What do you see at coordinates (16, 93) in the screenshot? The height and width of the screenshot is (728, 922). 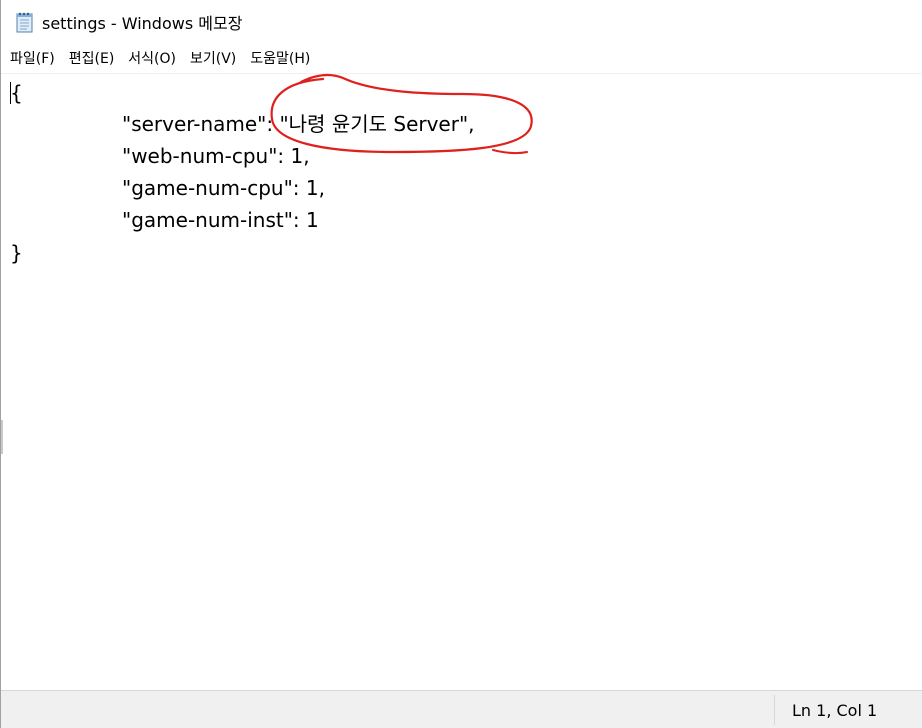 I see `editor-line: {` at bounding box center [16, 93].